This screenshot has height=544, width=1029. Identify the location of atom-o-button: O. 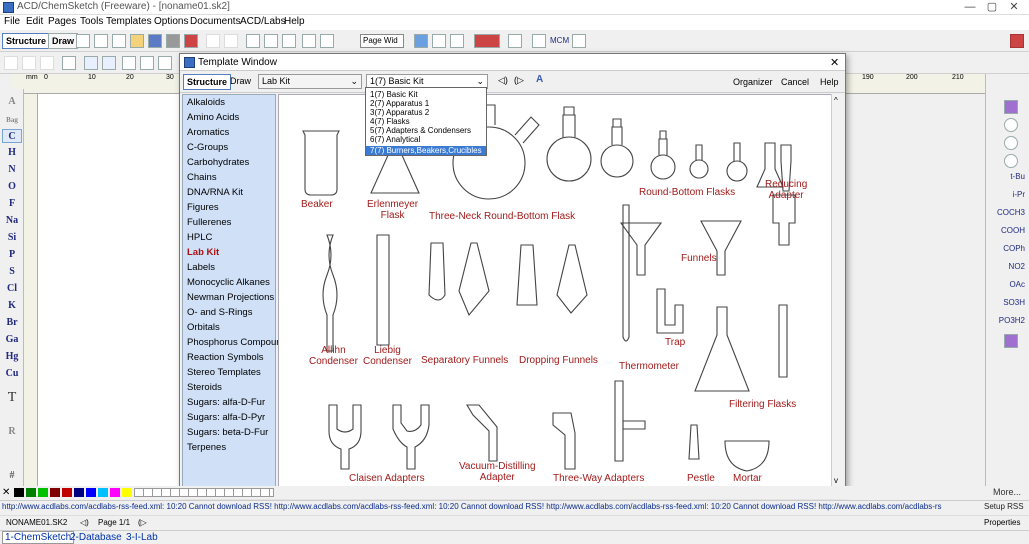
(12, 187).